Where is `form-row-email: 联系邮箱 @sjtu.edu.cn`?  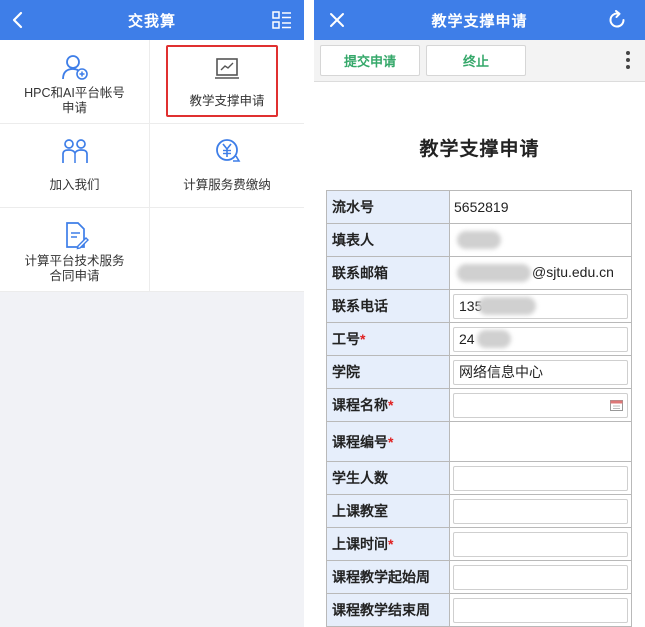
form-row-email: 联系邮箱 @sjtu.edu.cn is located at coordinates (479, 273).